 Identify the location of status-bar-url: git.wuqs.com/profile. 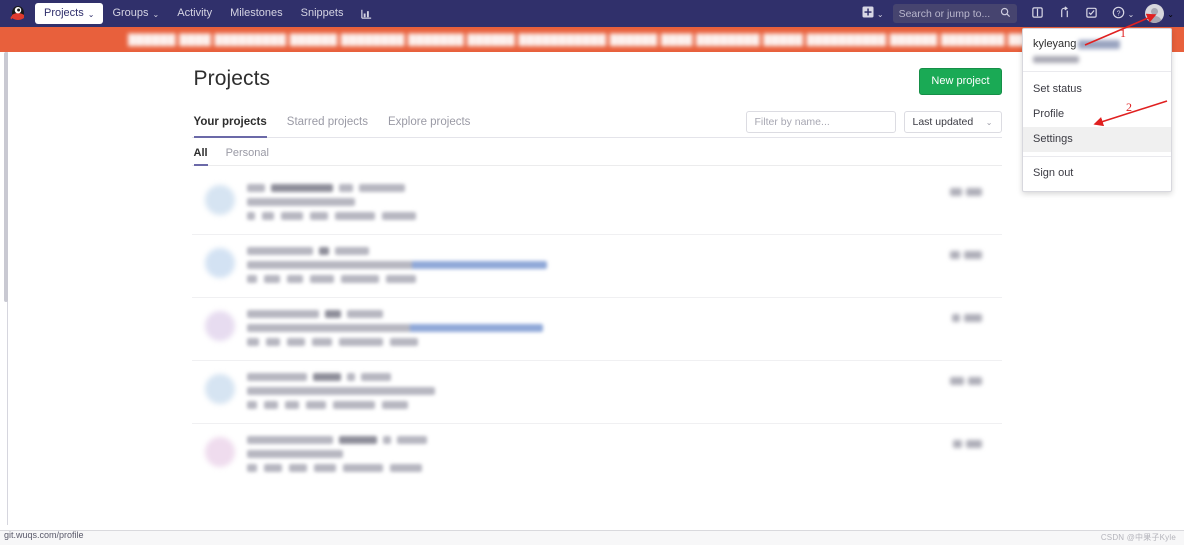
(44, 535).